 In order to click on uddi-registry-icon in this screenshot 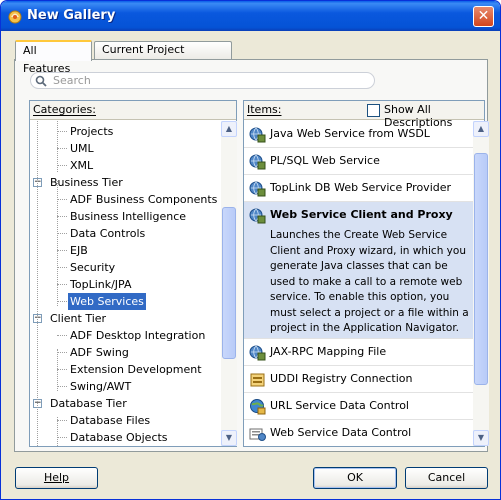, I will do `click(257, 379)`.